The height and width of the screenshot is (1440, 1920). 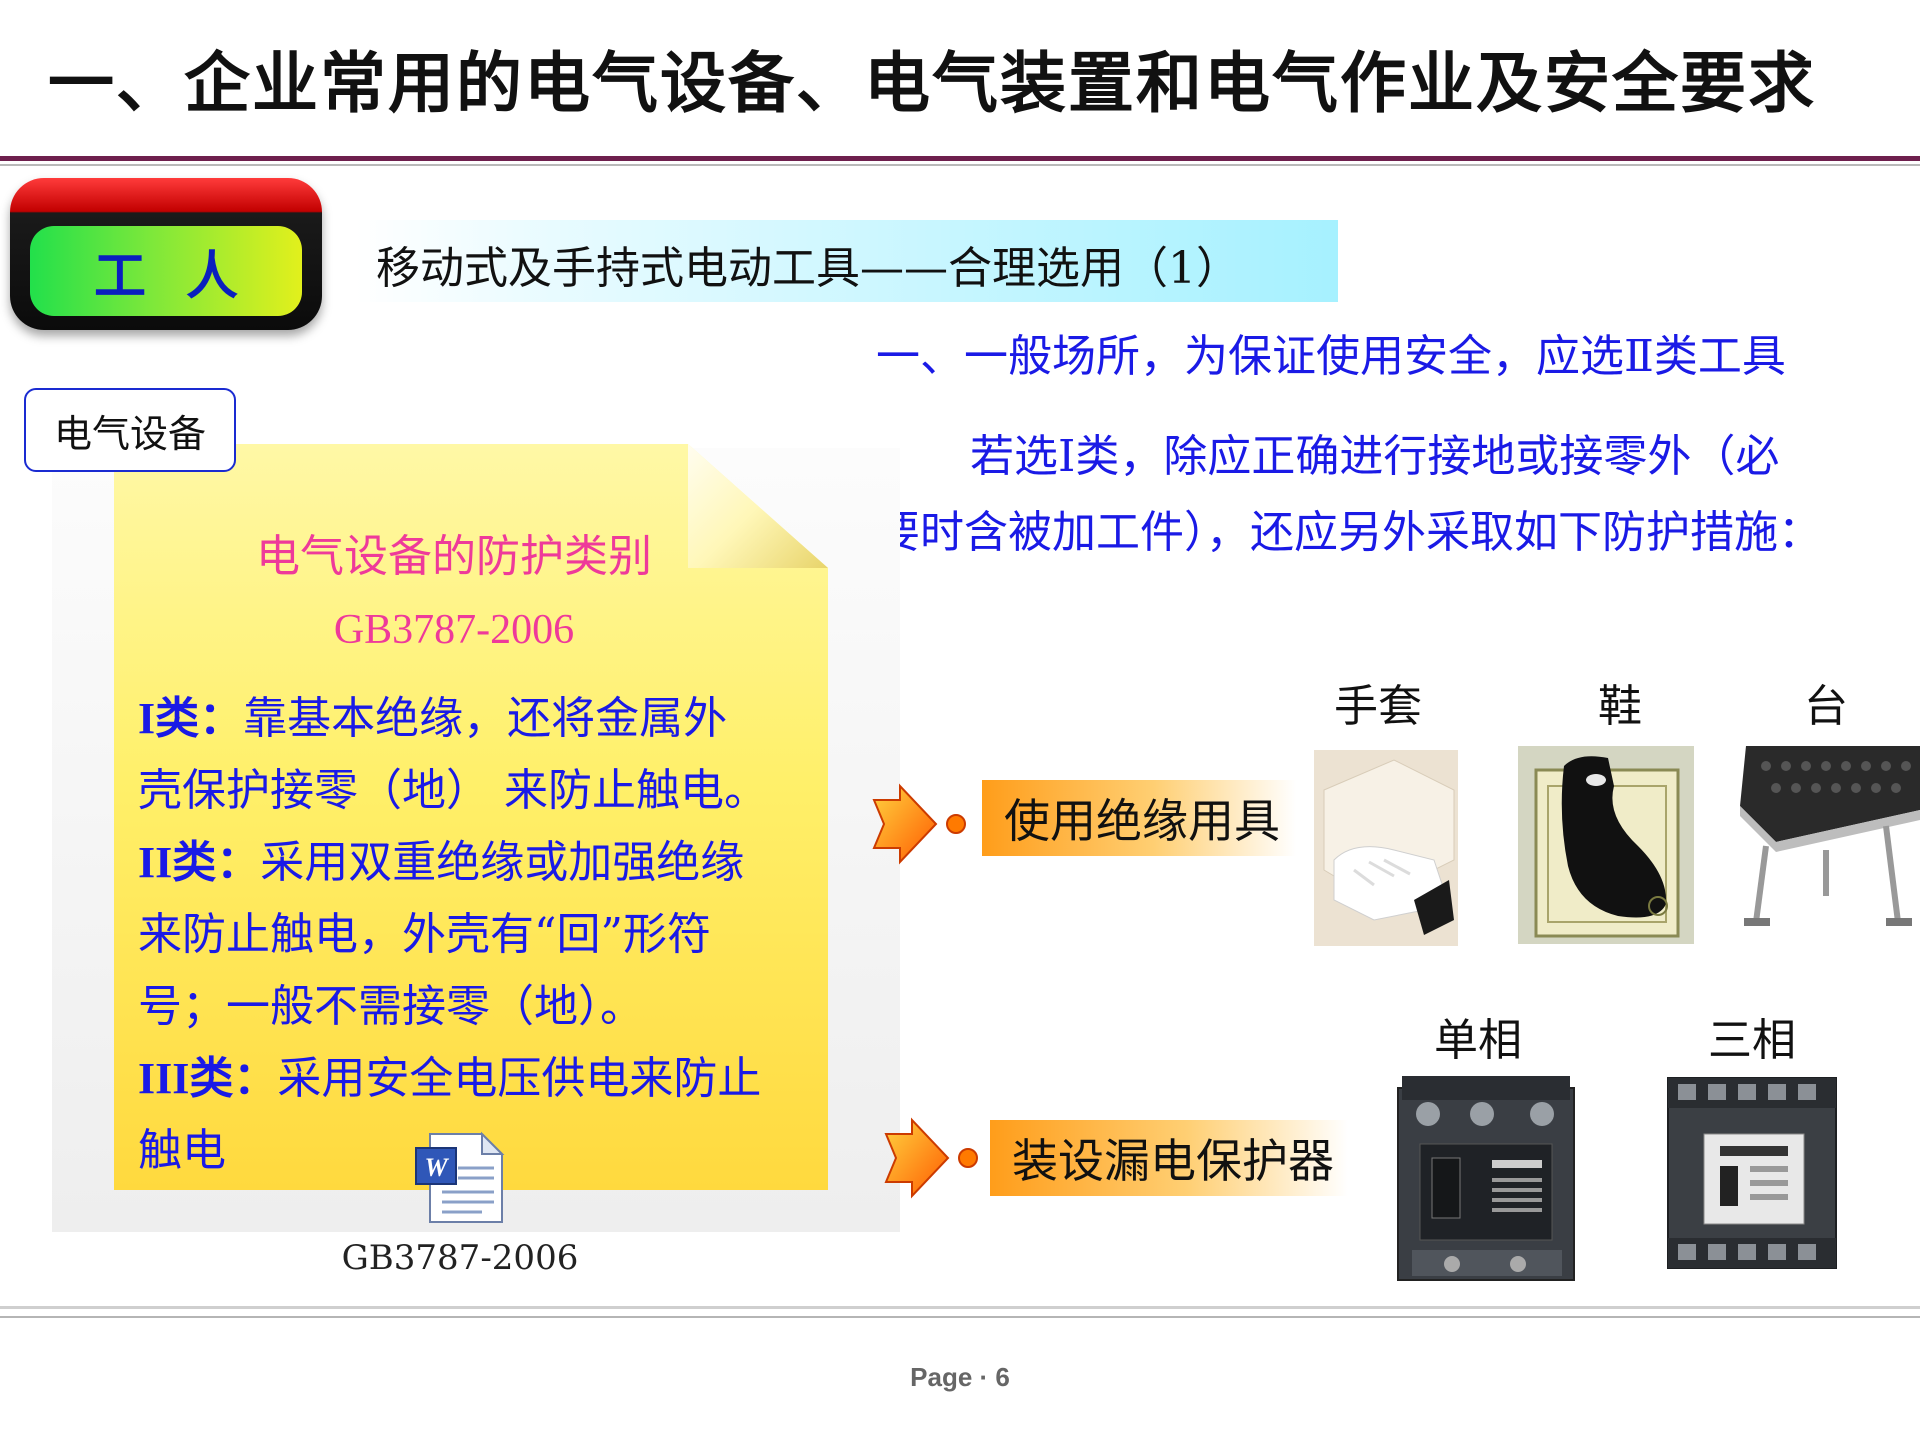 What do you see at coordinates (460, 1258) in the screenshot?
I see `word-document-caption: GB3787-2006` at bounding box center [460, 1258].